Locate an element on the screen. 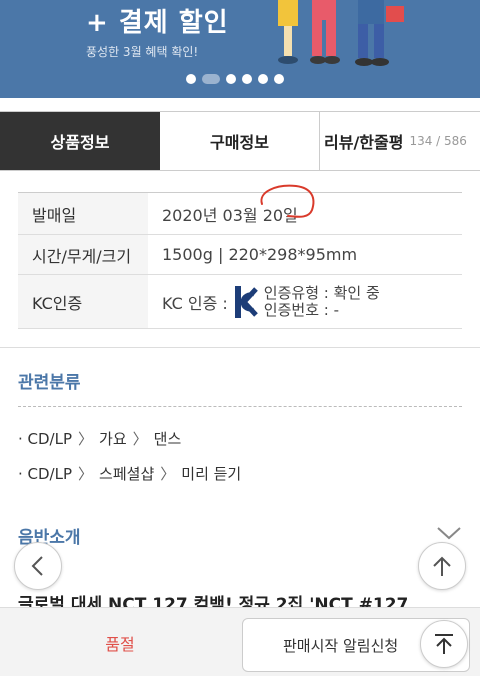 This screenshot has width=480, height=676. release-date-label: 발매일 is located at coordinates (83, 213).